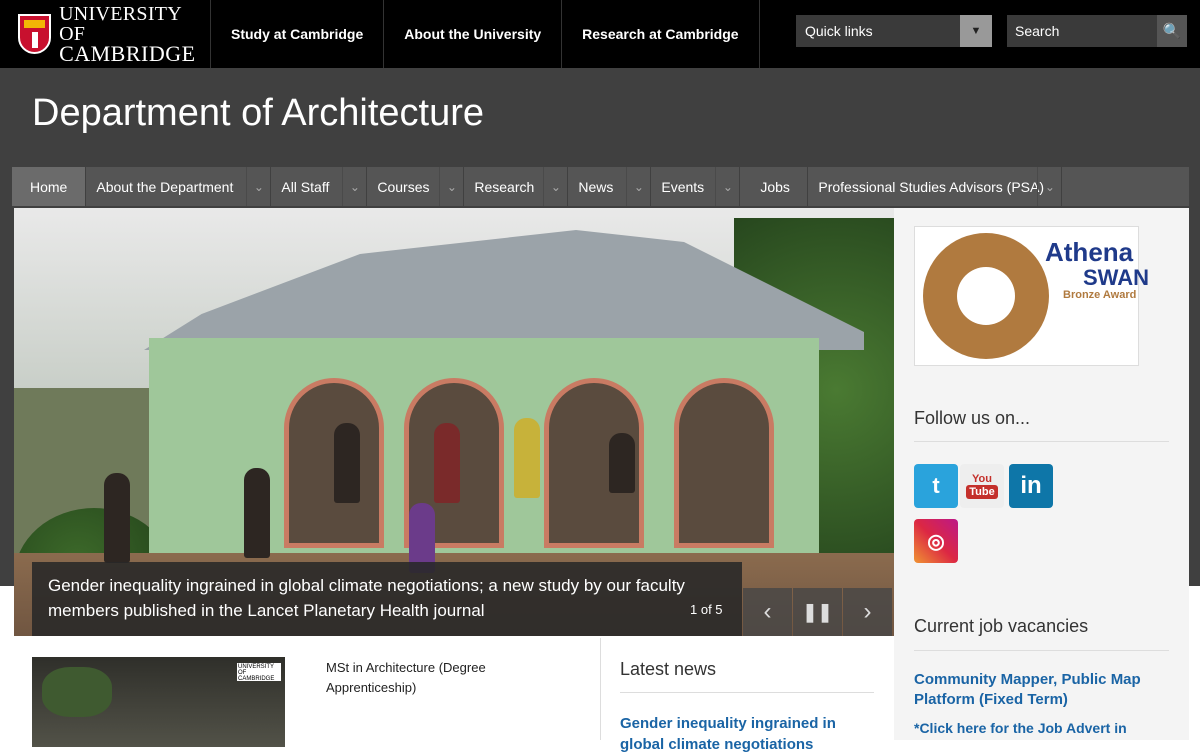  Describe the element at coordinates (986, 296) in the screenshot. I see `athena-ring-icon` at that location.